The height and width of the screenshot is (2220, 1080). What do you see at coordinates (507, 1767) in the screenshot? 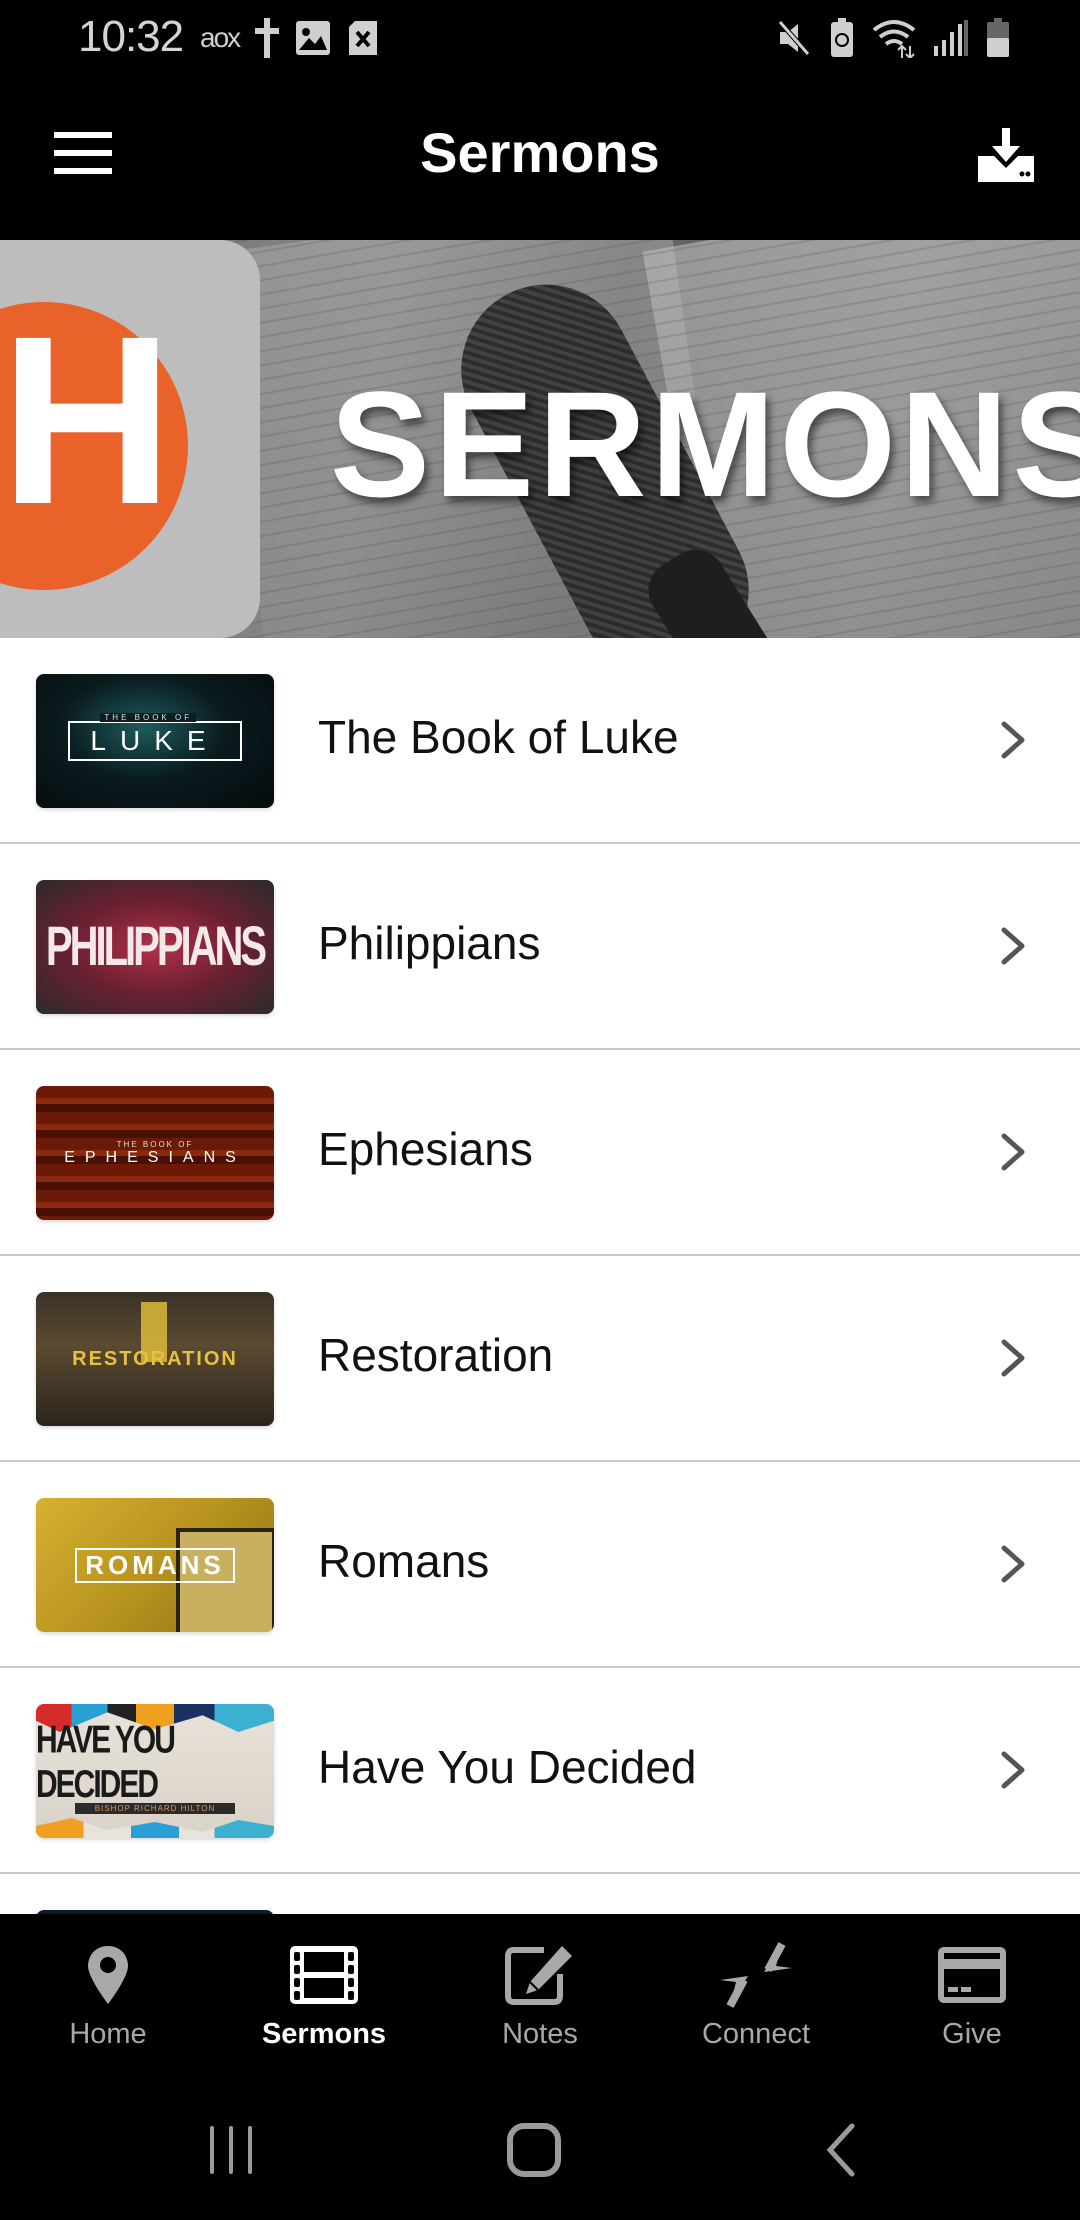
I see `series-title: Have You Decided` at bounding box center [507, 1767].